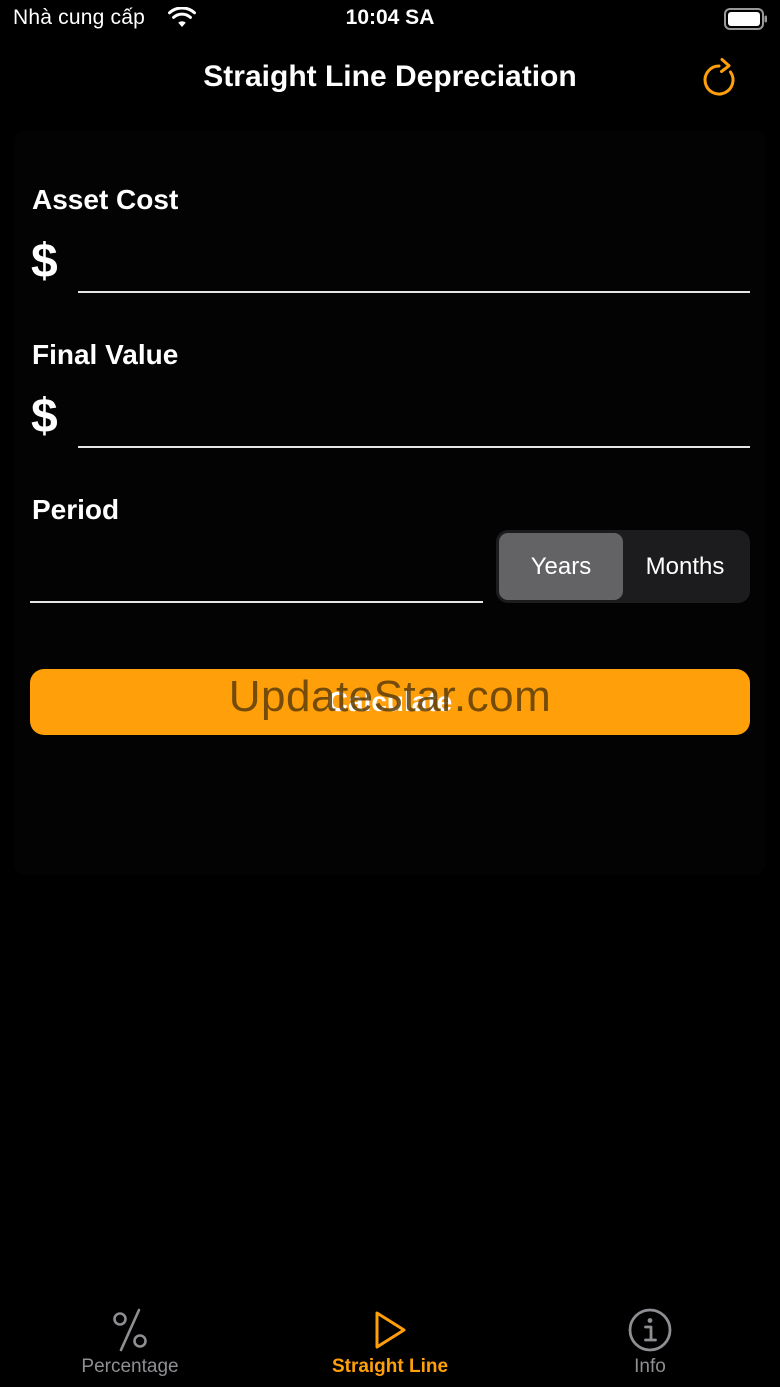  I want to click on tab-straight-line: Straight Line, so click(390, 1338).